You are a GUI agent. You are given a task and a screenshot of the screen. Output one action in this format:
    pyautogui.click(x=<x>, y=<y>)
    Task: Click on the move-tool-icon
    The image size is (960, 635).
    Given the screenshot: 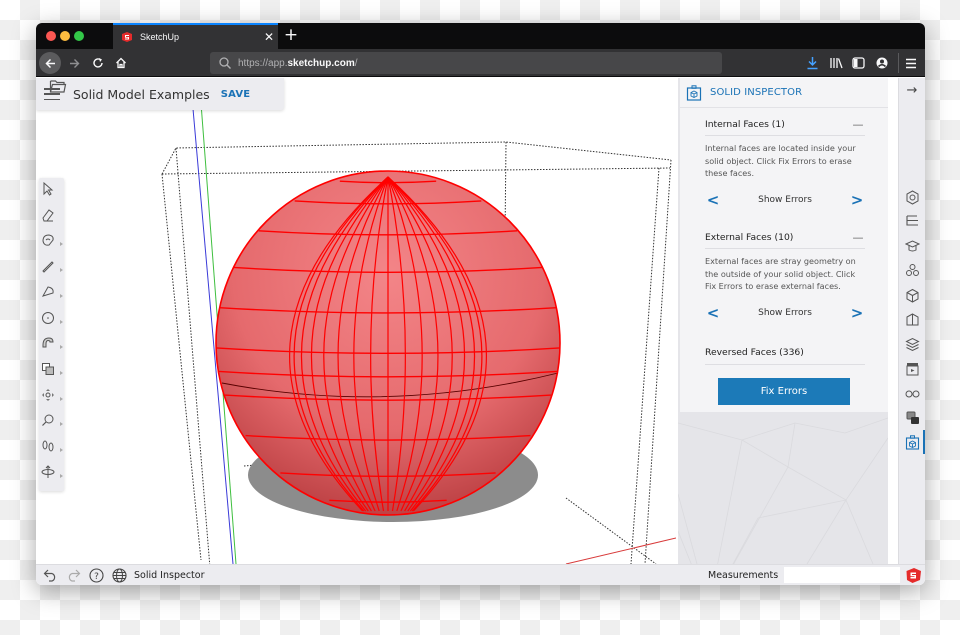 What is the action you would take?
    pyautogui.click(x=48, y=394)
    